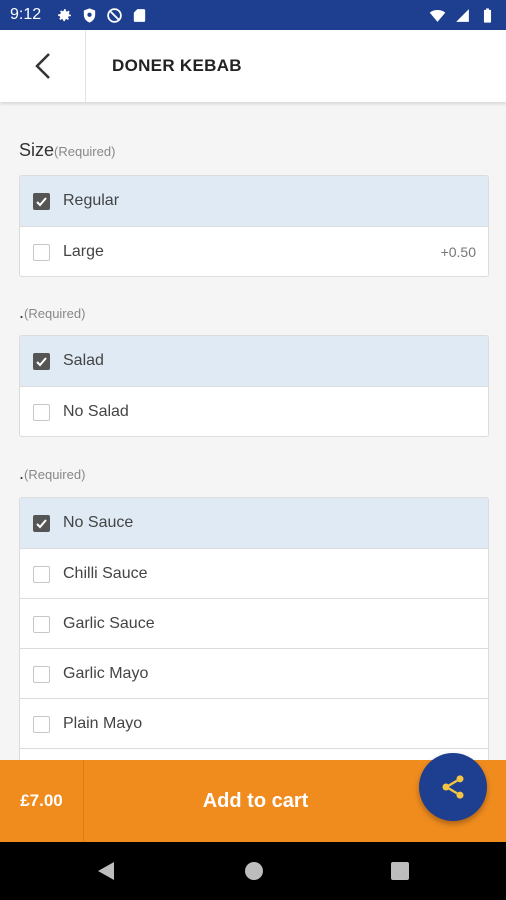 This screenshot has height=900, width=506. I want to click on recents-square-icon, so click(400, 871).